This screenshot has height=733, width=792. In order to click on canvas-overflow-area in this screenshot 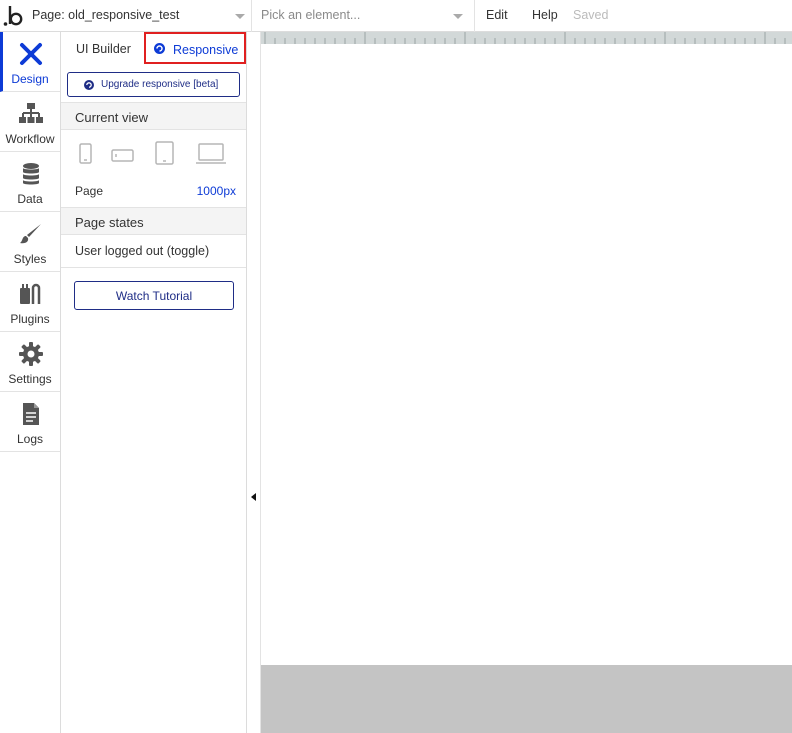, I will do `click(526, 699)`.